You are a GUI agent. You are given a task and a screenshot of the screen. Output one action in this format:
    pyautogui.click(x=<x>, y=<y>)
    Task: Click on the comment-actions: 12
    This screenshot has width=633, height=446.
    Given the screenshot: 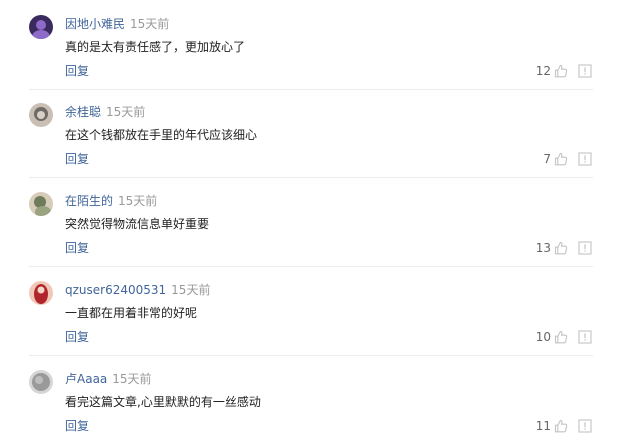 What is the action you would take?
    pyautogui.click(x=564, y=71)
    